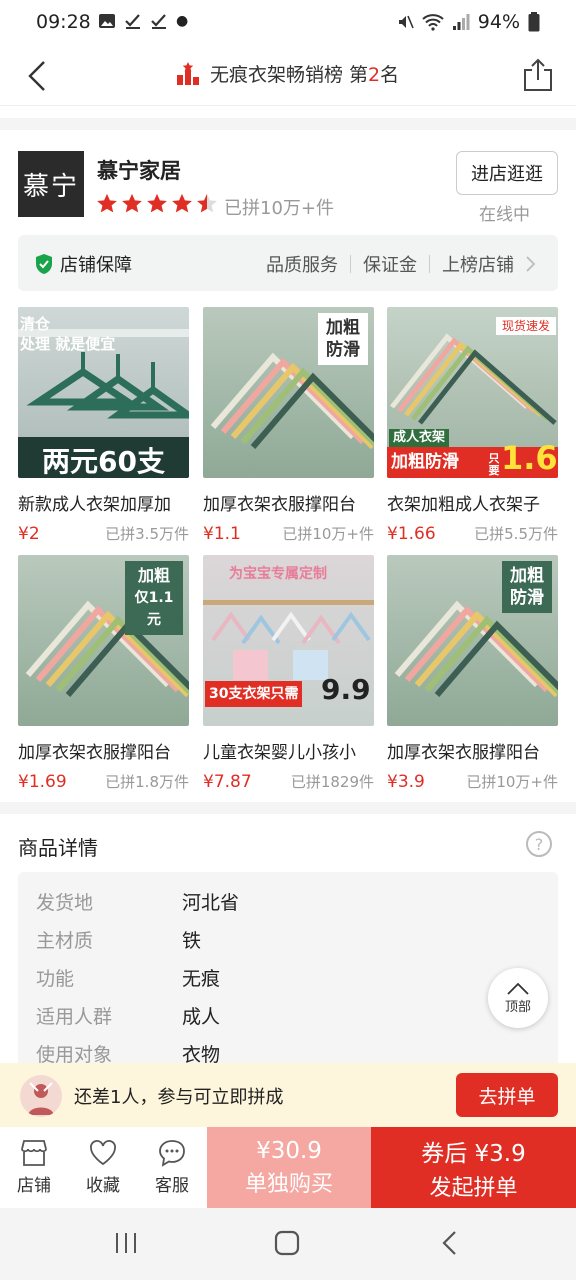 The height and width of the screenshot is (1280, 576). Describe the element at coordinates (158, 21) in the screenshot. I see `check-icon` at that location.